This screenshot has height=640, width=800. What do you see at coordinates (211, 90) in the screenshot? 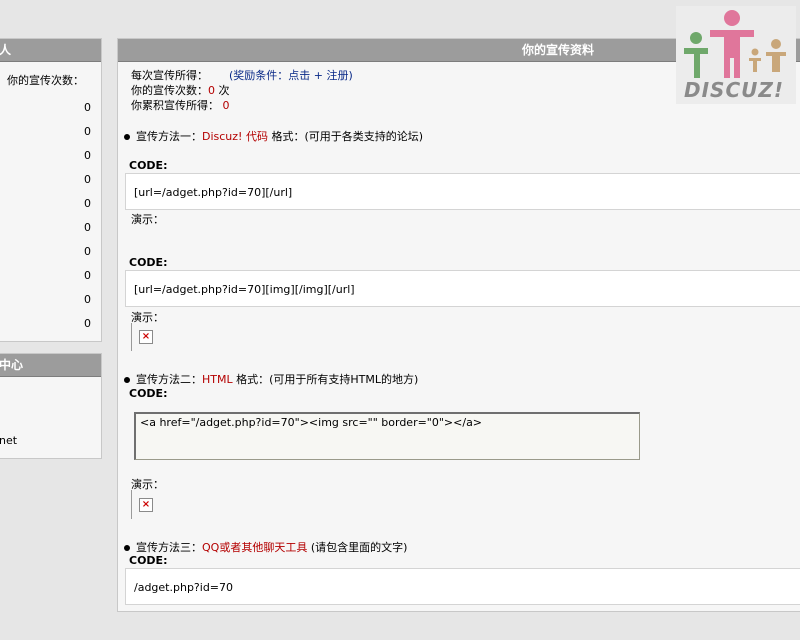
I see `count-value: 0` at bounding box center [211, 90].